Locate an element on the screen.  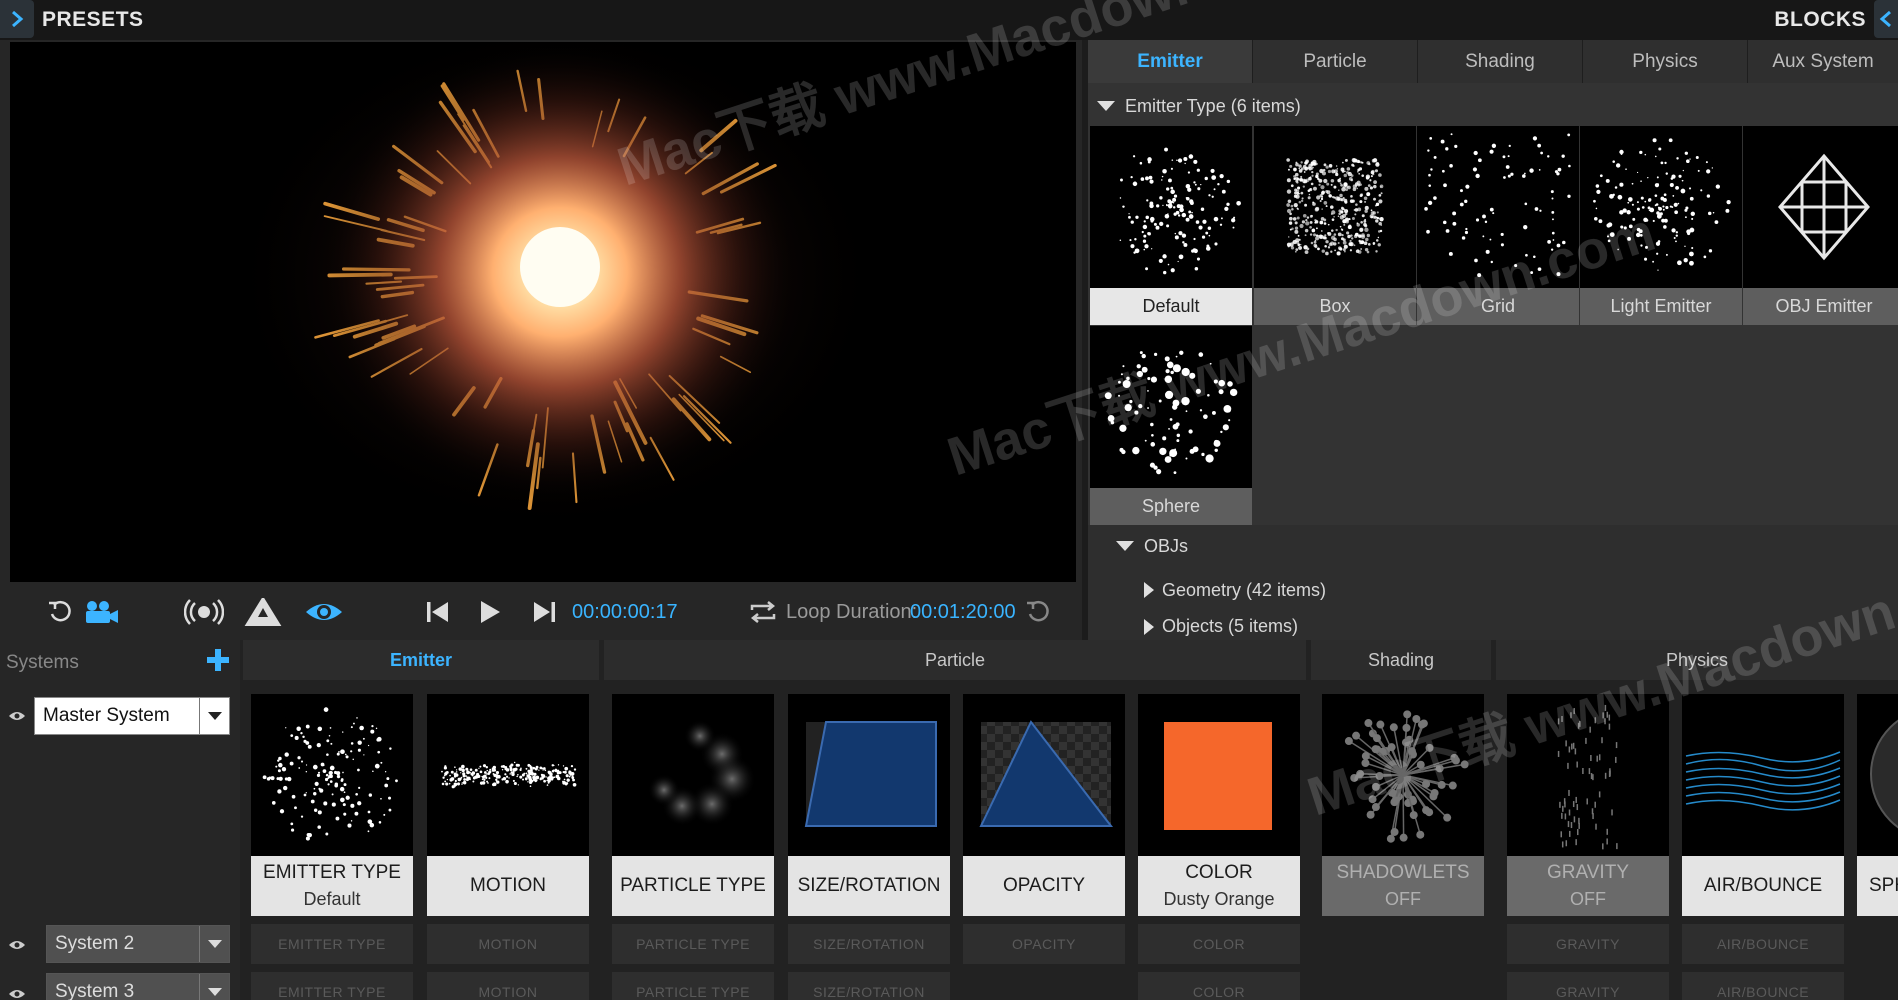
category-particle: Particle is located at coordinates (955, 660).